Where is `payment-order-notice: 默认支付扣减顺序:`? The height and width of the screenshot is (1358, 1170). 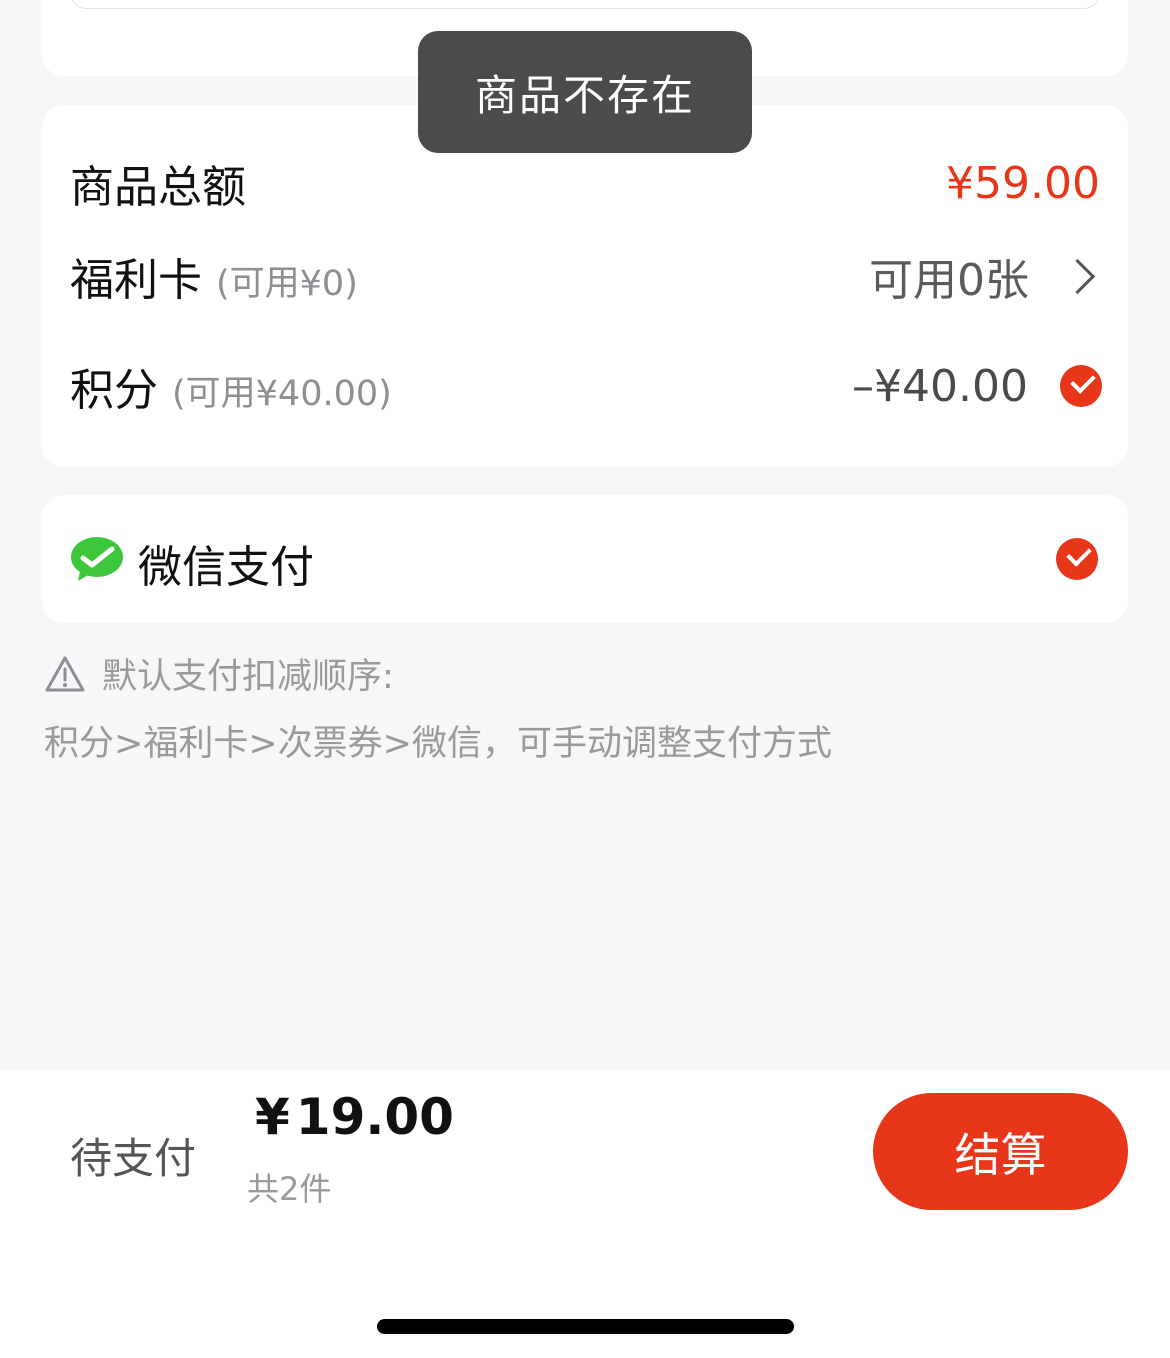
payment-order-notice: 默认支付扣减顺序: is located at coordinates (219, 673).